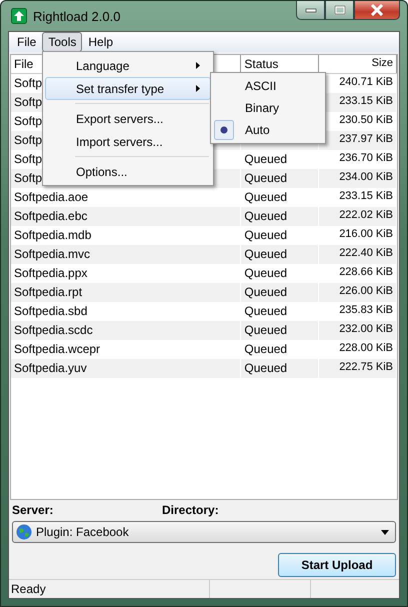  Describe the element at coordinates (337, 565) in the screenshot. I see `start-upload-button: Start Upload` at that location.